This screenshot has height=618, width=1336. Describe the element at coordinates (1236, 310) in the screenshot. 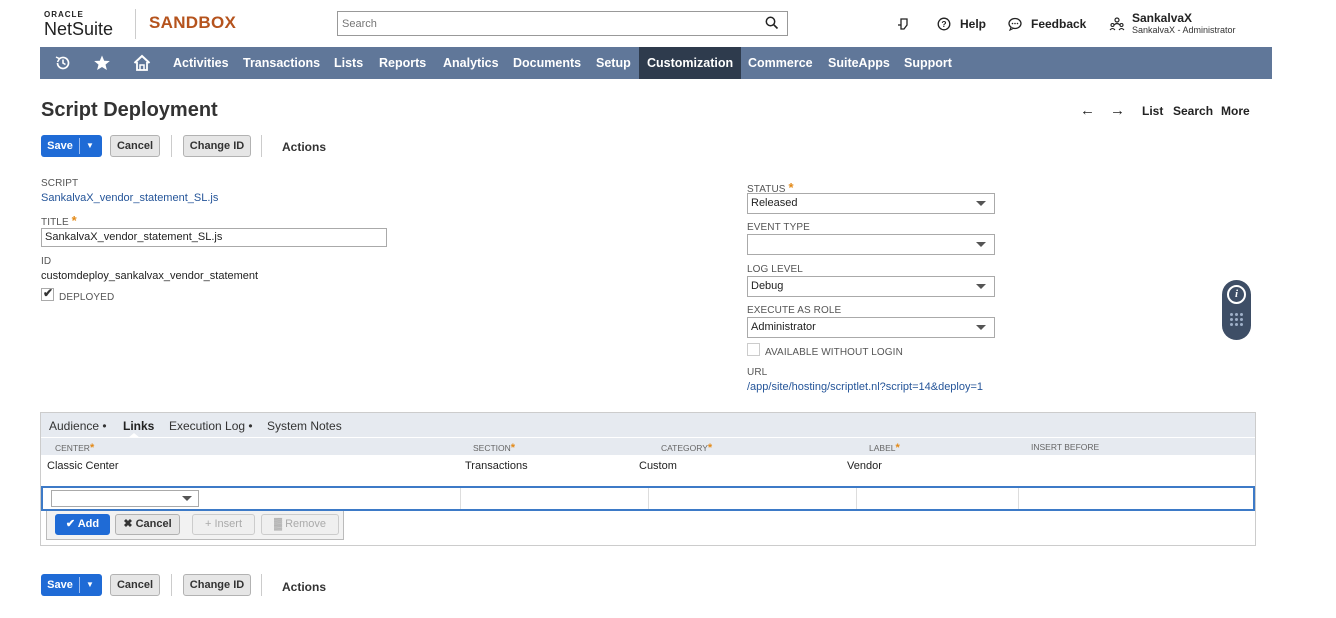

I see `page-info-widget: i` at that location.